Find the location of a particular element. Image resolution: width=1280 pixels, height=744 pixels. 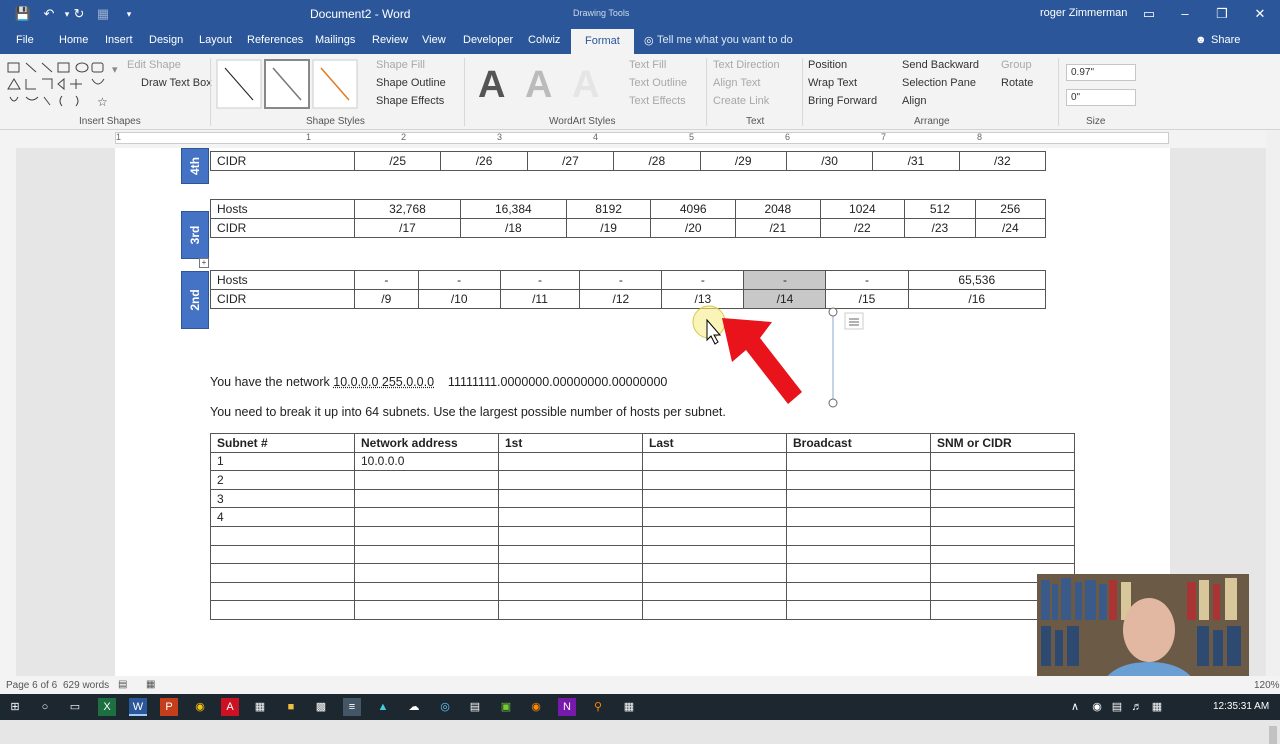

wordart-style-1: A is located at coordinates (491, 85).